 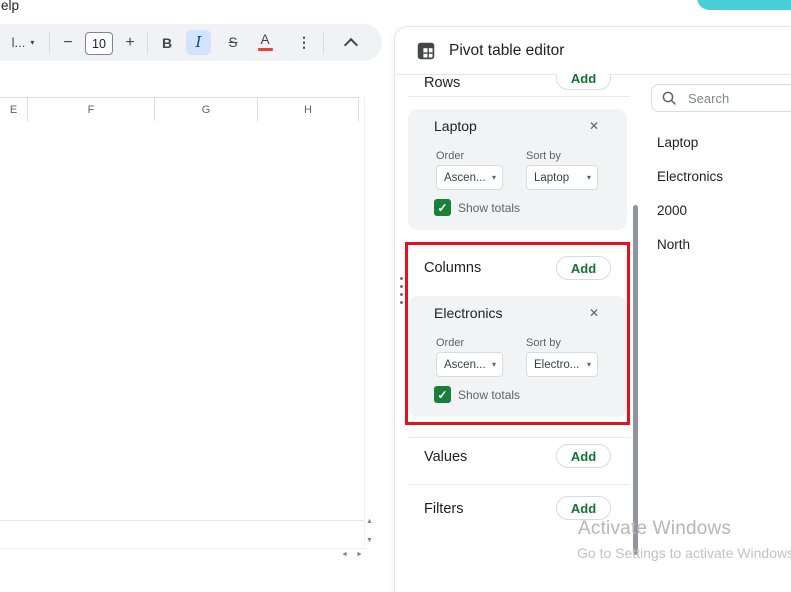 I want to click on text-color-swatch, so click(x=265, y=49).